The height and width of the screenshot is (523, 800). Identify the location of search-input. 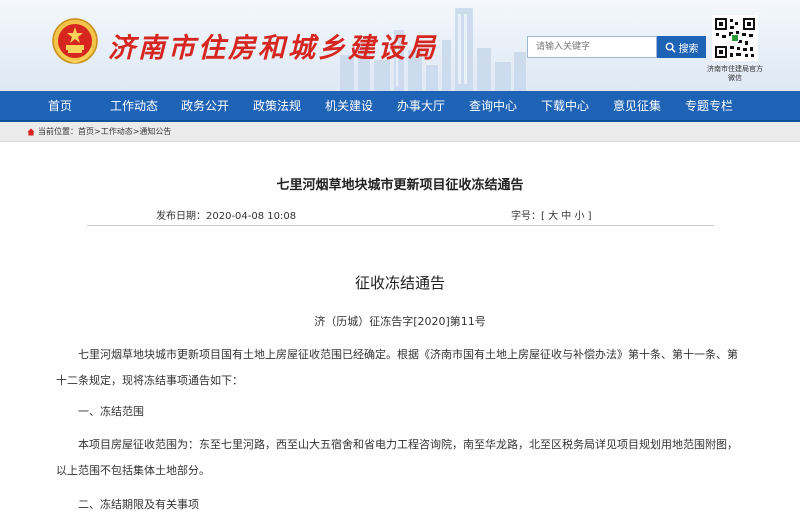
(592, 47).